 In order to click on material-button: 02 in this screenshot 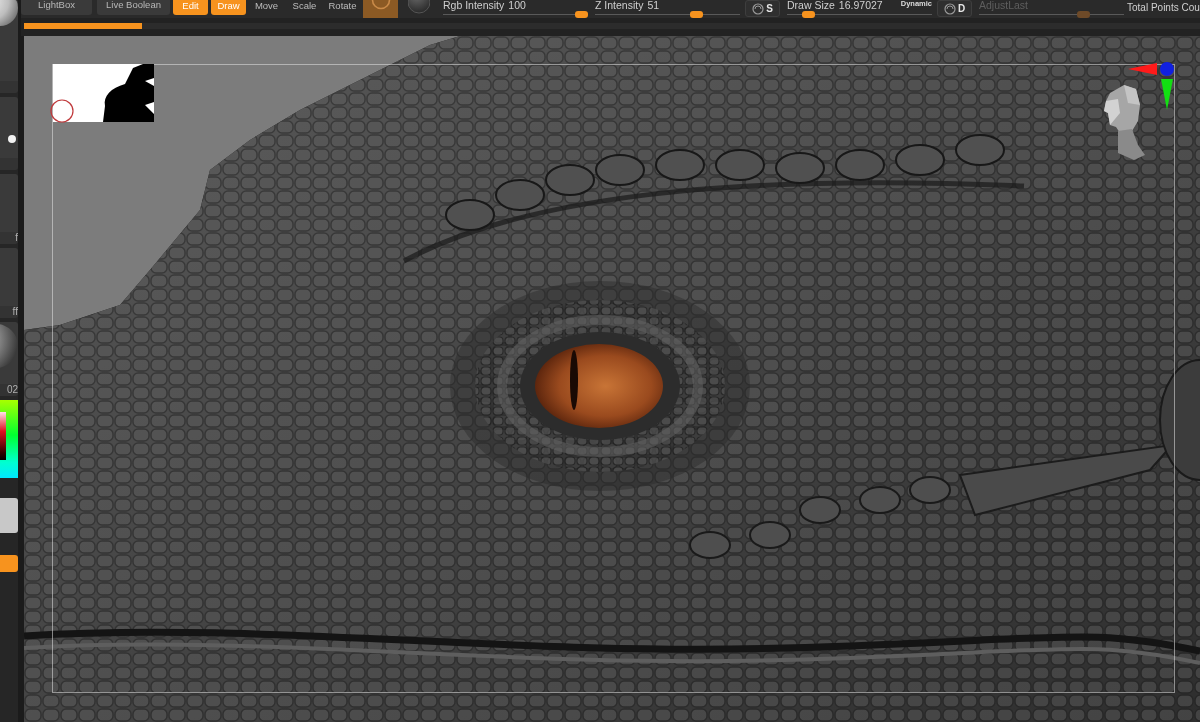, I will do `click(9, 359)`.